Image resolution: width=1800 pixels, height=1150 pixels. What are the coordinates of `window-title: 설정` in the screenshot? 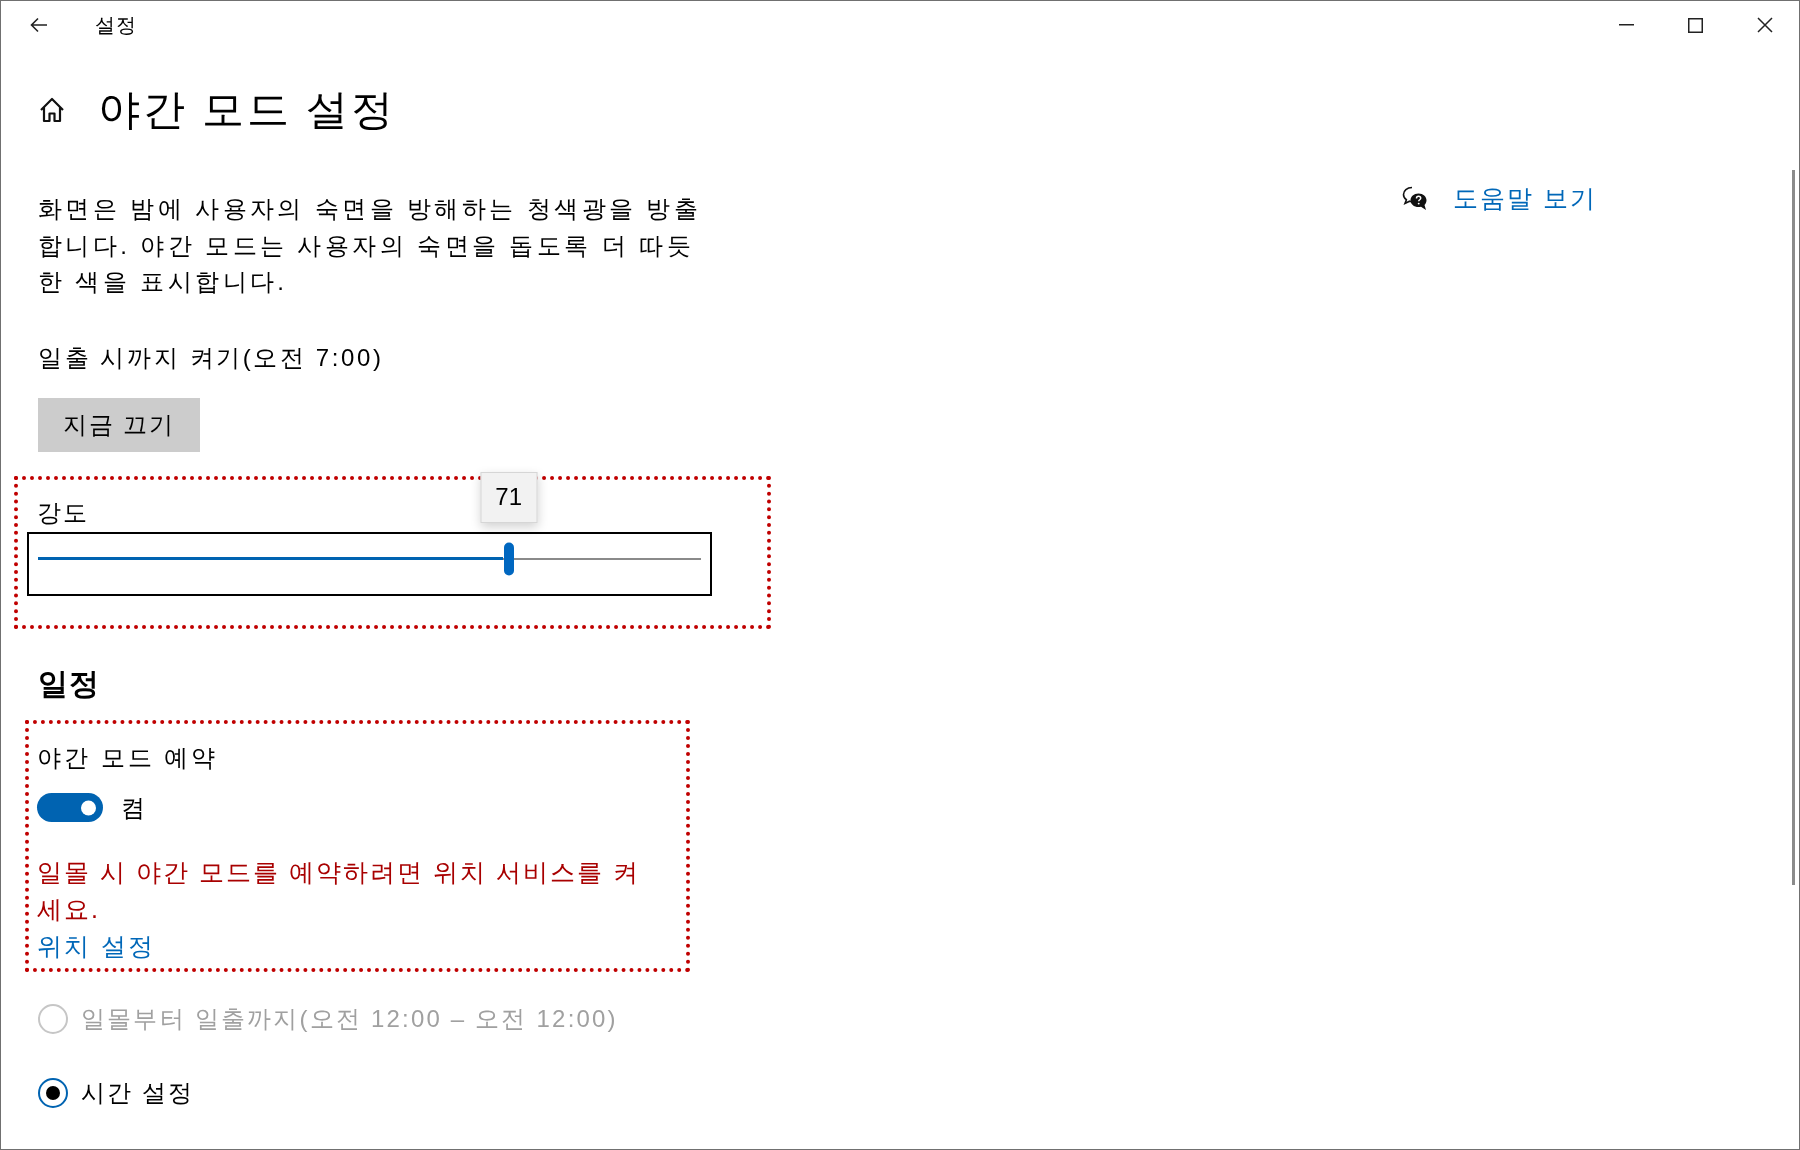 It's located at (116, 25).